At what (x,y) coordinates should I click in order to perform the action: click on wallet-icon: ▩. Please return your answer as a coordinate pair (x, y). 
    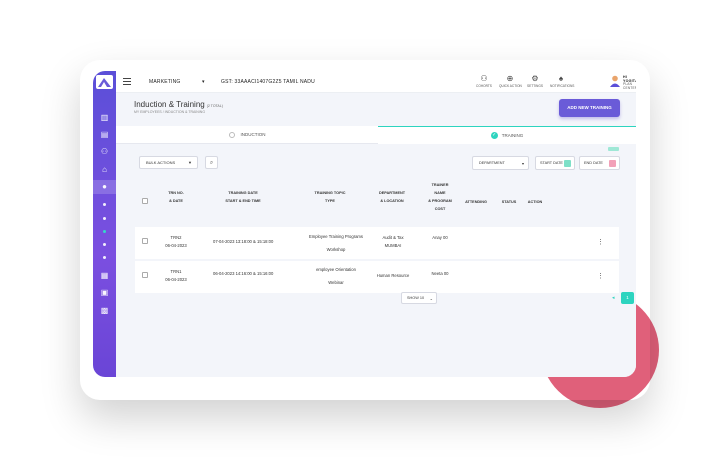
    Looking at the image, I should click on (104, 311).